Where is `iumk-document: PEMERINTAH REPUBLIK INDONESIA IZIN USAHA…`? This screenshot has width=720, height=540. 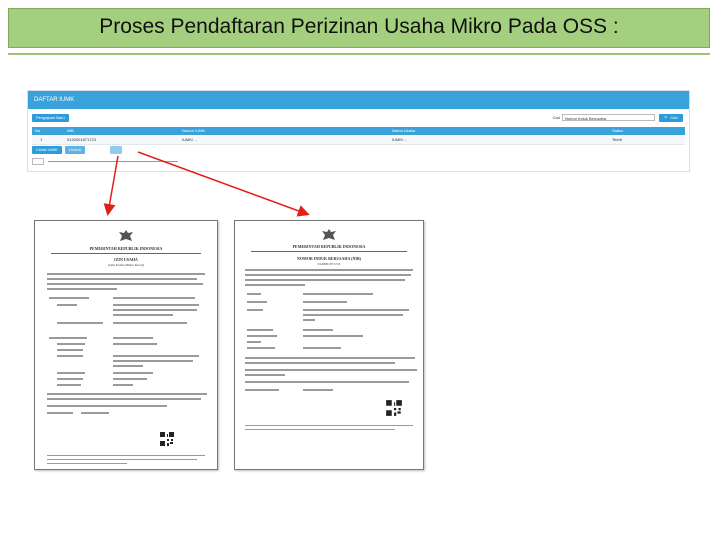 iumk-document: PEMERINTAH REPUBLIK INDONESIA IZIN USAHA… is located at coordinates (126, 345).